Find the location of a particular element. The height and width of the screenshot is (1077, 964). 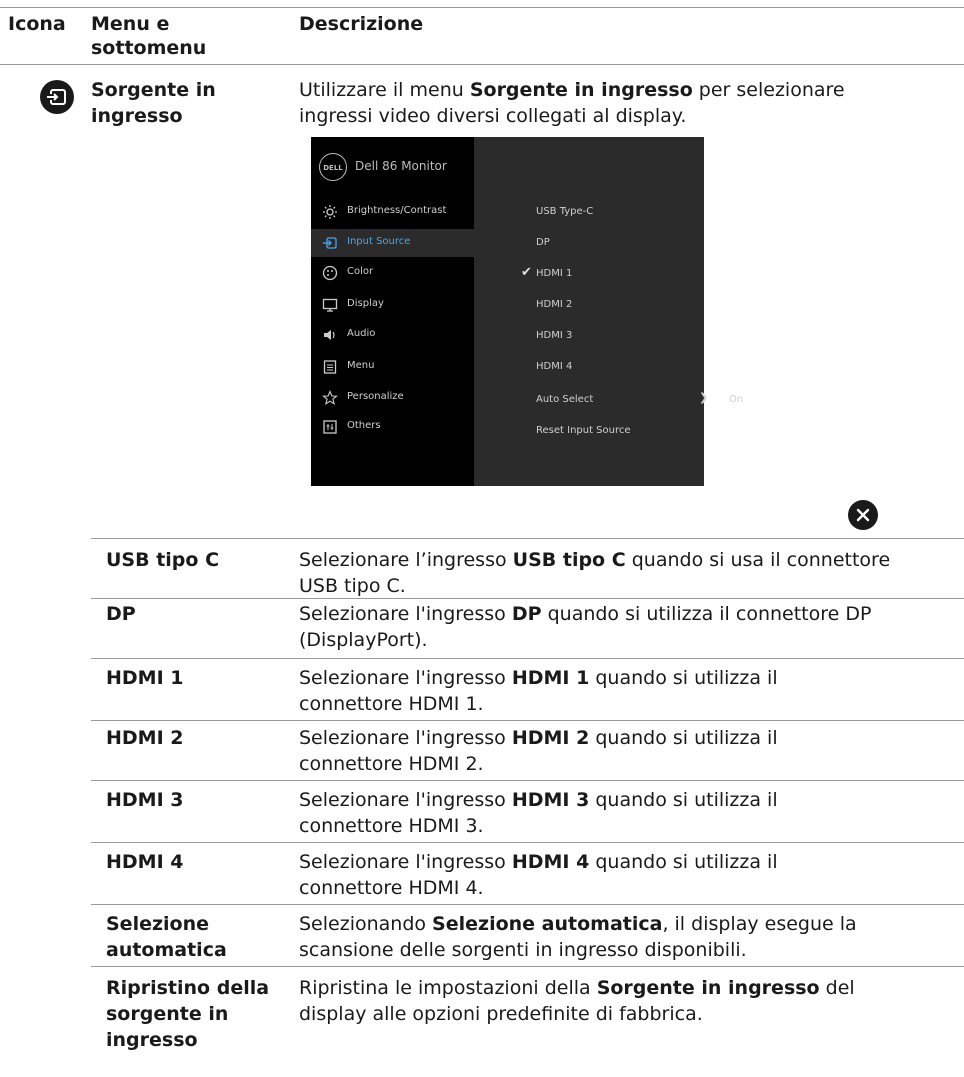

osd-auto-select-value: On is located at coordinates (736, 399).